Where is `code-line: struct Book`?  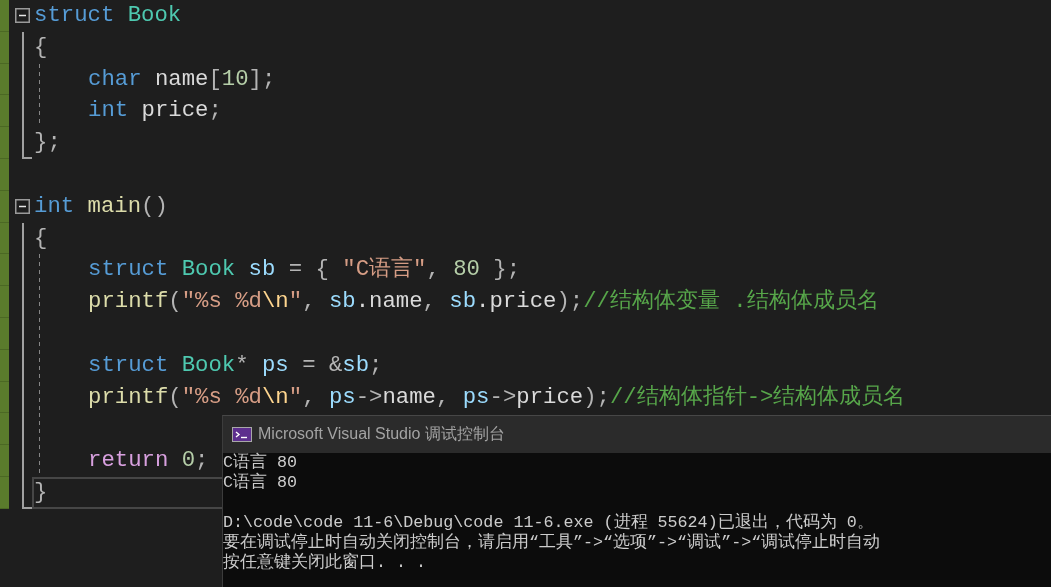
code-line: struct Book is located at coordinates (108, 15).